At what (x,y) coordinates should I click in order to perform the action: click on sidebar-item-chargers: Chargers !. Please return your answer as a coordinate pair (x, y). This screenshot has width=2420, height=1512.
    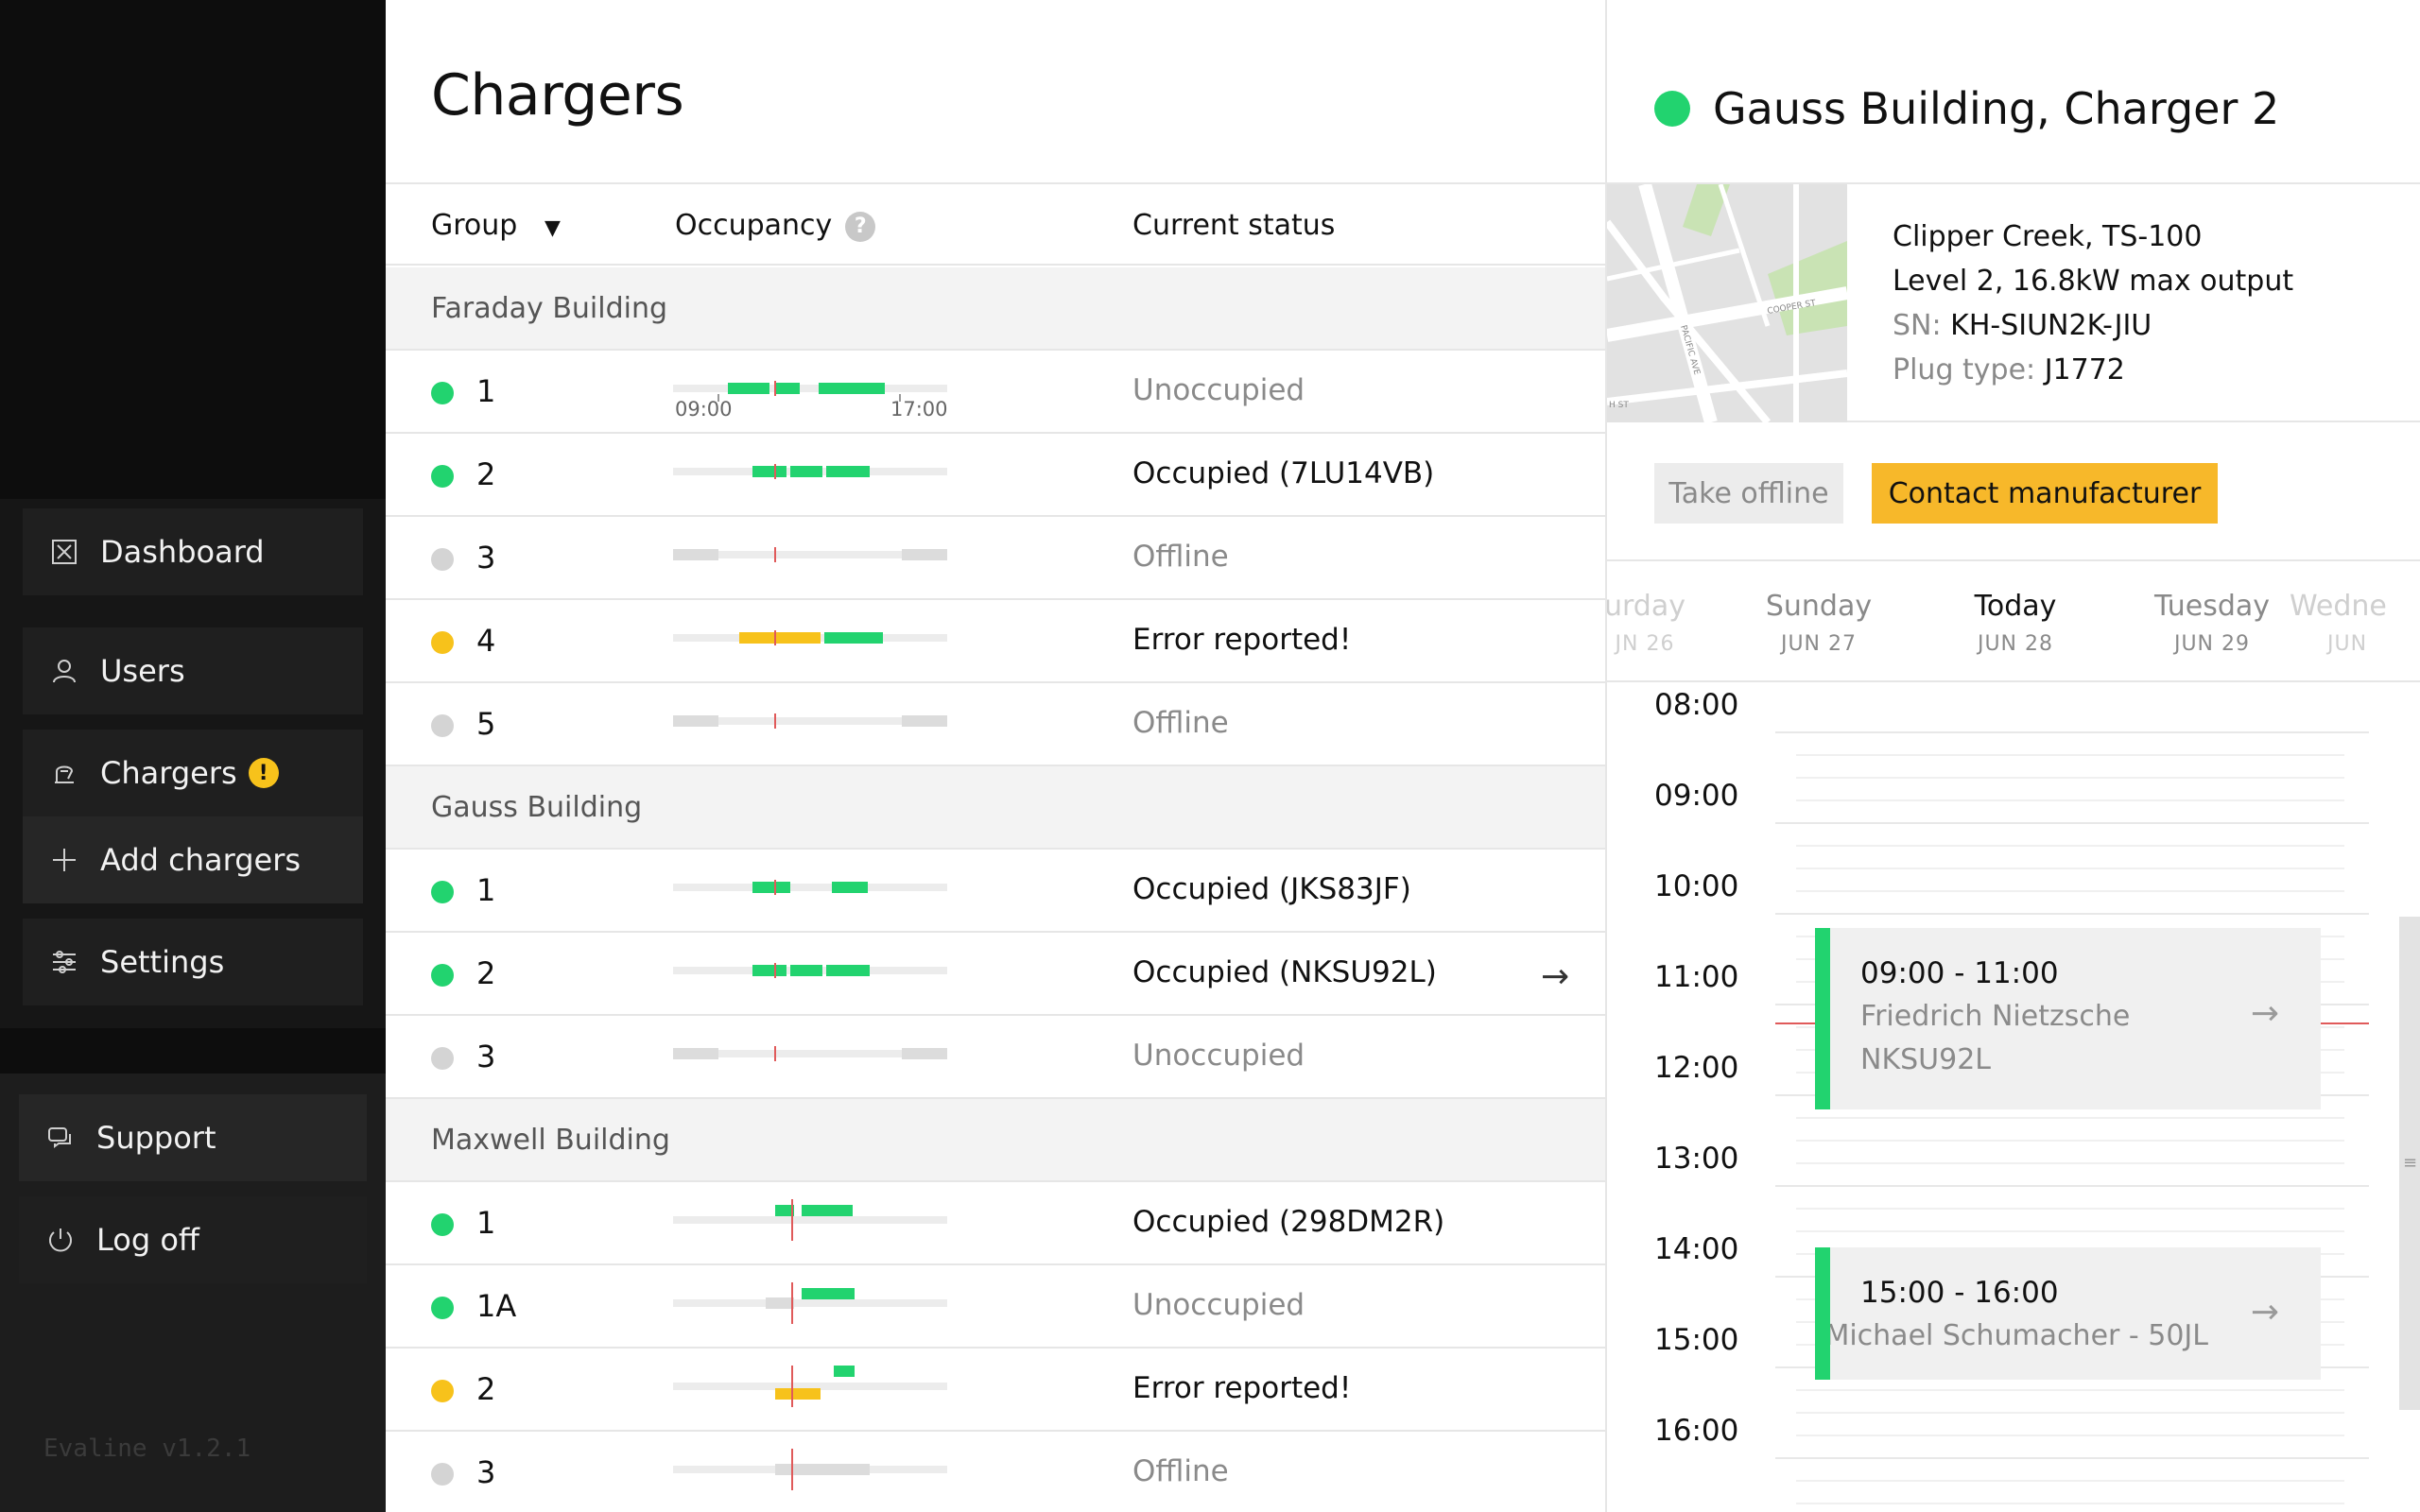
    Looking at the image, I should click on (193, 773).